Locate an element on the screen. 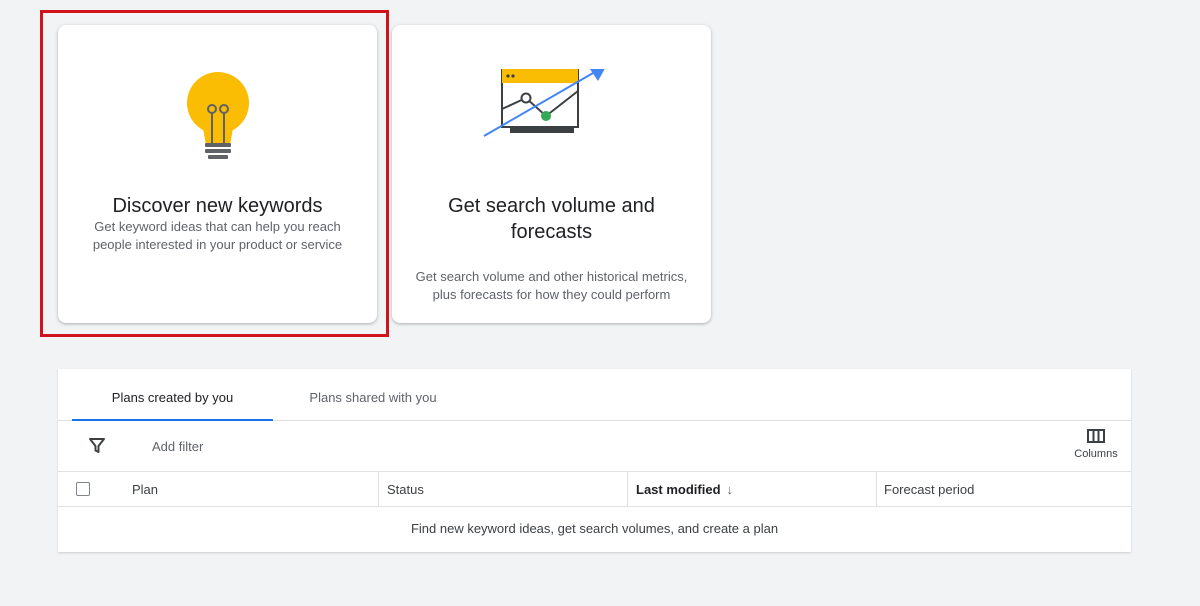 This screenshot has height=606, width=1200. column-header-status: Status is located at coordinates (502, 489).